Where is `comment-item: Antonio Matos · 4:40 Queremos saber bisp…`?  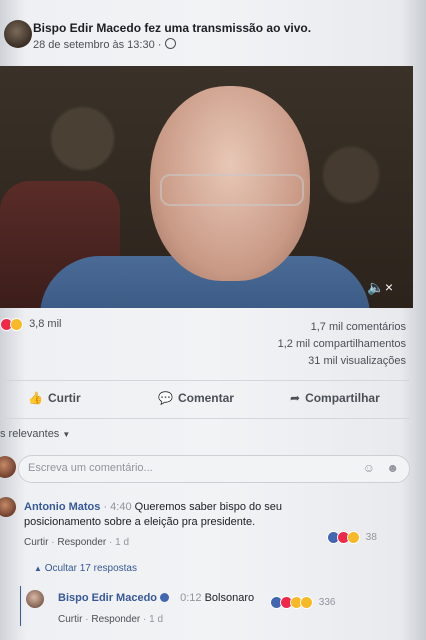
comment-item: Antonio Matos · 4:40 Queremos saber bisp… is located at coordinates (153, 515).